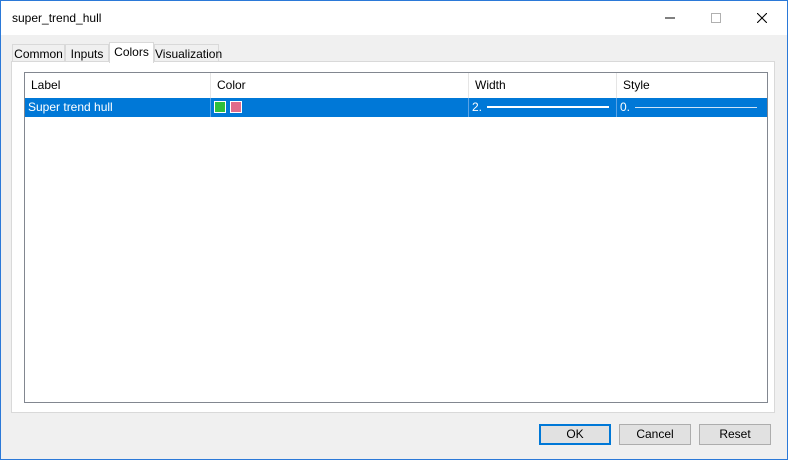 The image size is (788, 460). What do you see at coordinates (70, 107) in the screenshot?
I see `row-label: Super trend hull` at bounding box center [70, 107].